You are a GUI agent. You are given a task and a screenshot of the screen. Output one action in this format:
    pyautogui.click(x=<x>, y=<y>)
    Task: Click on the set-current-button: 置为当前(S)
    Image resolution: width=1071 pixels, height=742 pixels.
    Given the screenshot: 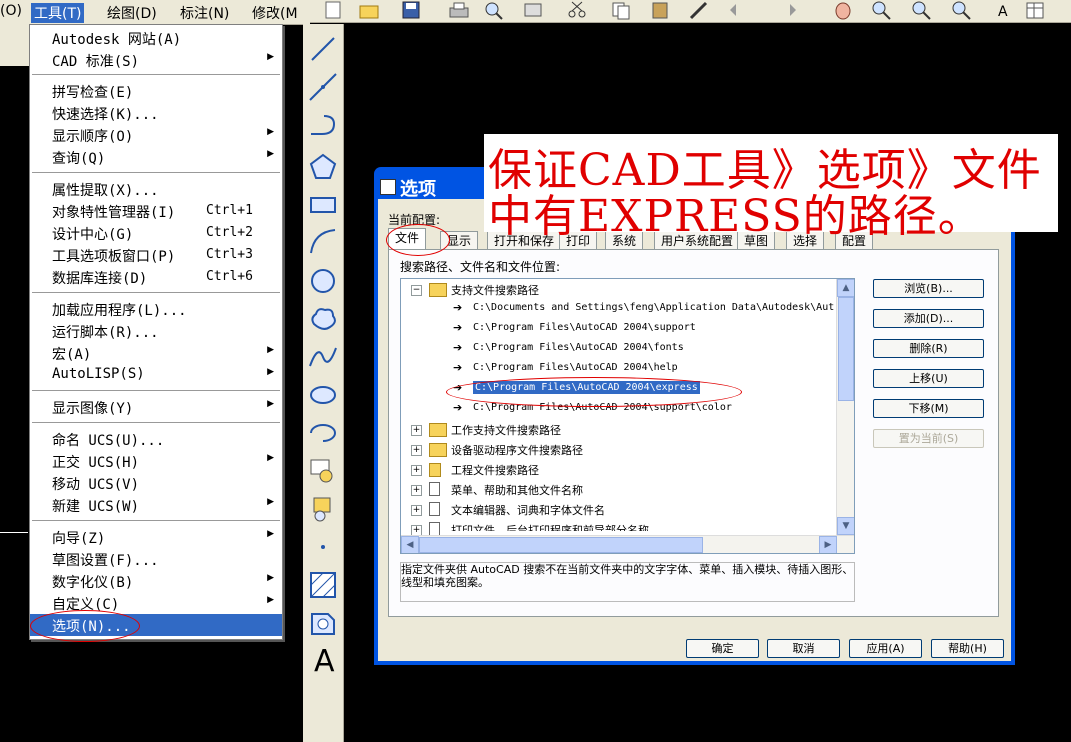 What is the action you would take?
    pyautogui.click(x=928, y=438)
    